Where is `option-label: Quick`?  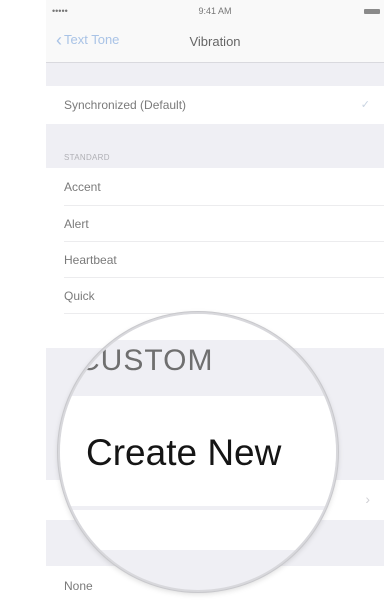
option-label: Quick is located at coordinates (79, 296).